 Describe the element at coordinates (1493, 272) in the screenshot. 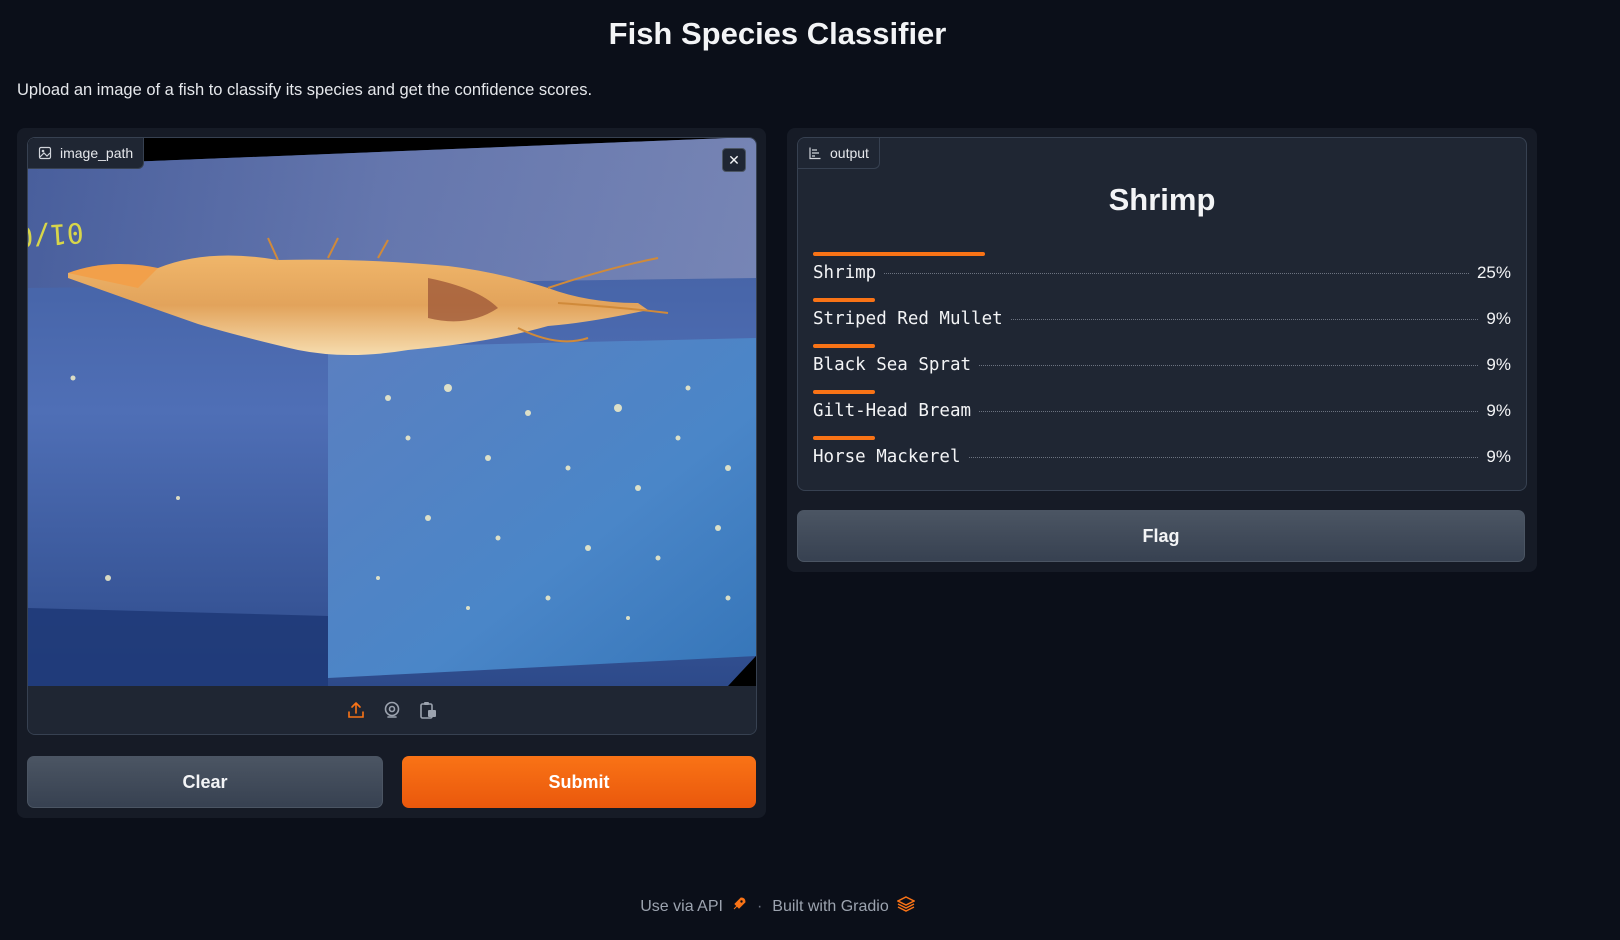

I see `confidence-value: 25%` at that location.